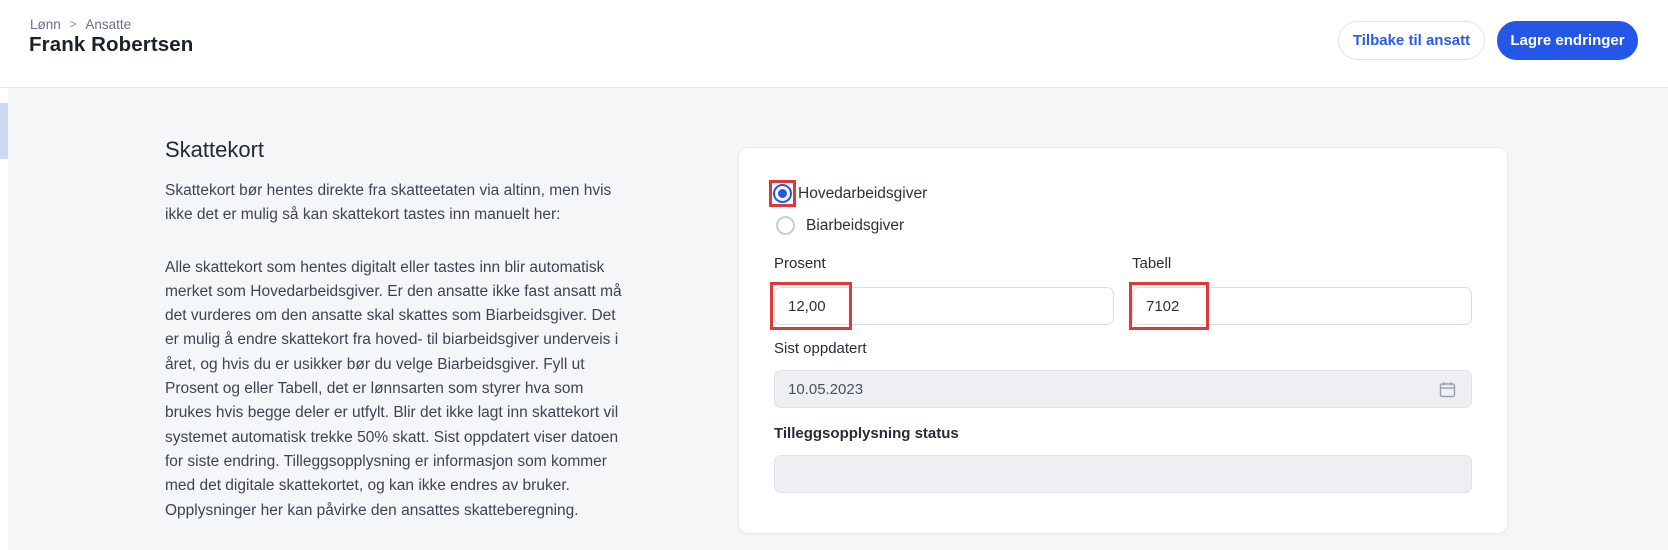 The width and height of the screenshot is (1668, 550). What do you see at coordinates (866, 433) in the screenshot?
I see `tilleggsopplysning-label: Tilleggsopplysning status` at bounding box center [866, 433].